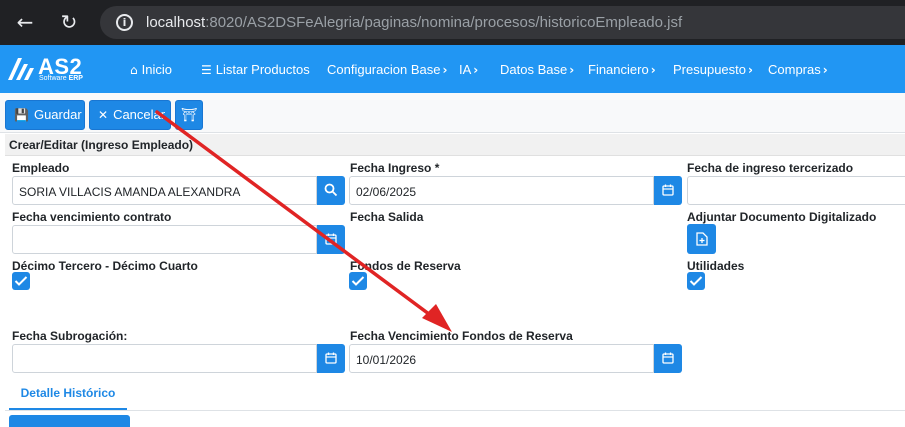  Describe the element at coordinates (618, 69) in the screenshot. I see `menu-label-financiero: Financiero` at that location.